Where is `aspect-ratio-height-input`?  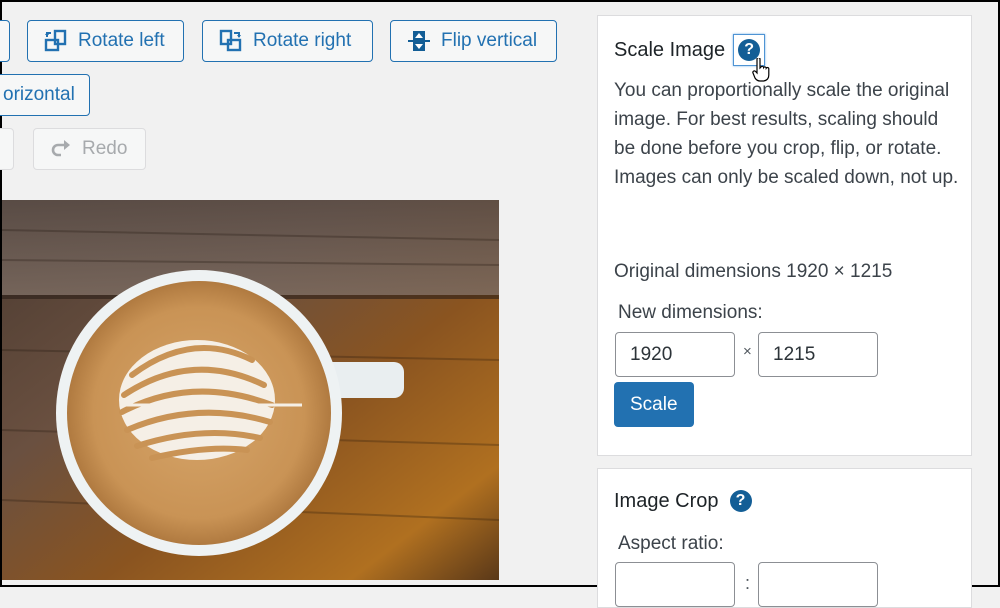
aspect-ratio-height-input is located at coordinates (818, 584).